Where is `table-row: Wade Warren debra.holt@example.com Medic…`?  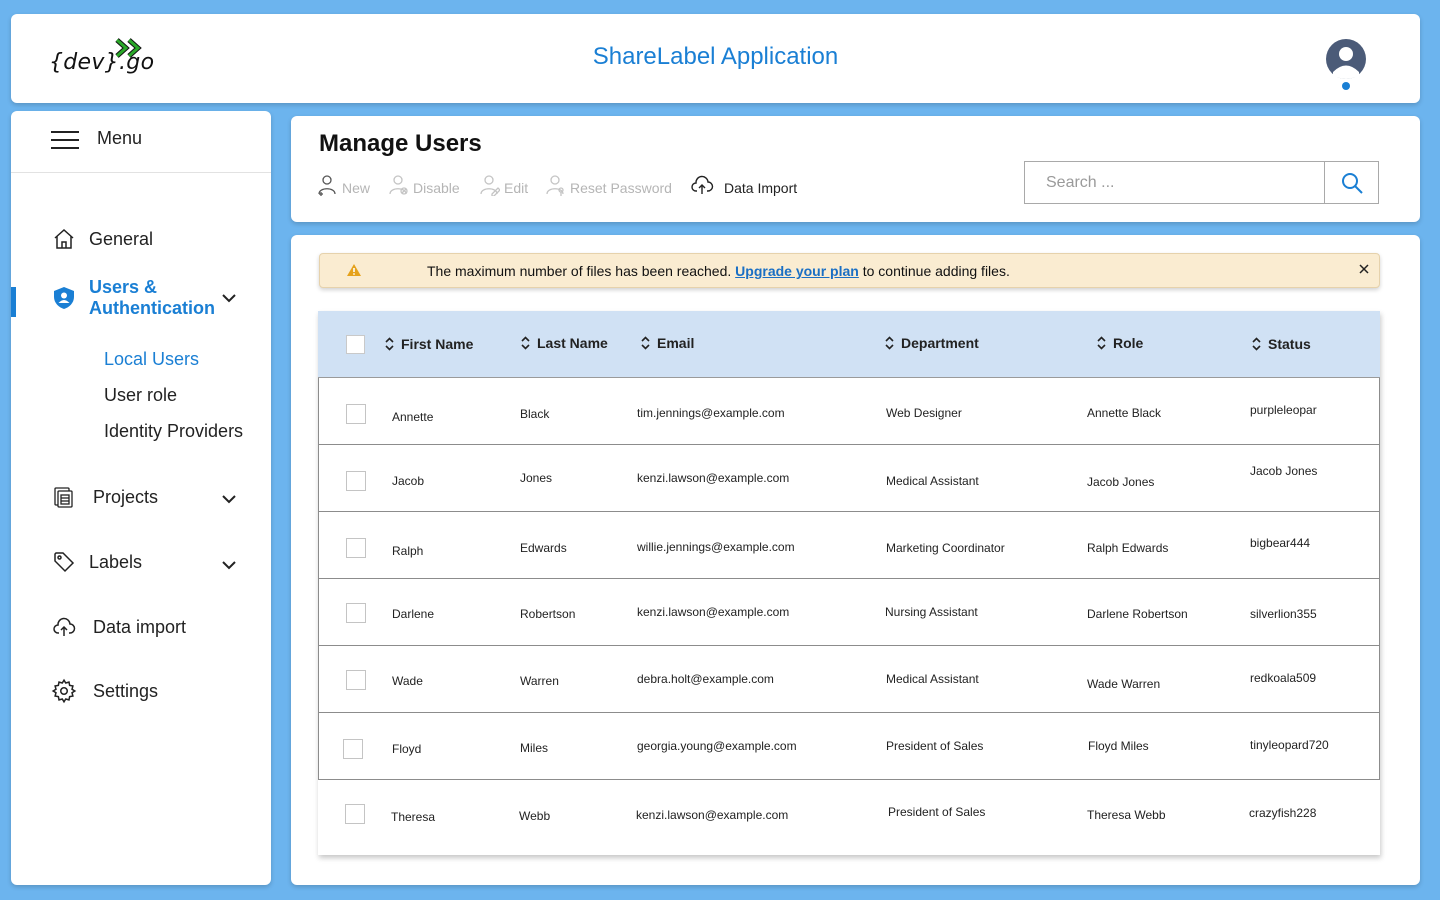 table-row: Wade Warren debra.holt@example.com Medic… is located at coordinates (849, 679).